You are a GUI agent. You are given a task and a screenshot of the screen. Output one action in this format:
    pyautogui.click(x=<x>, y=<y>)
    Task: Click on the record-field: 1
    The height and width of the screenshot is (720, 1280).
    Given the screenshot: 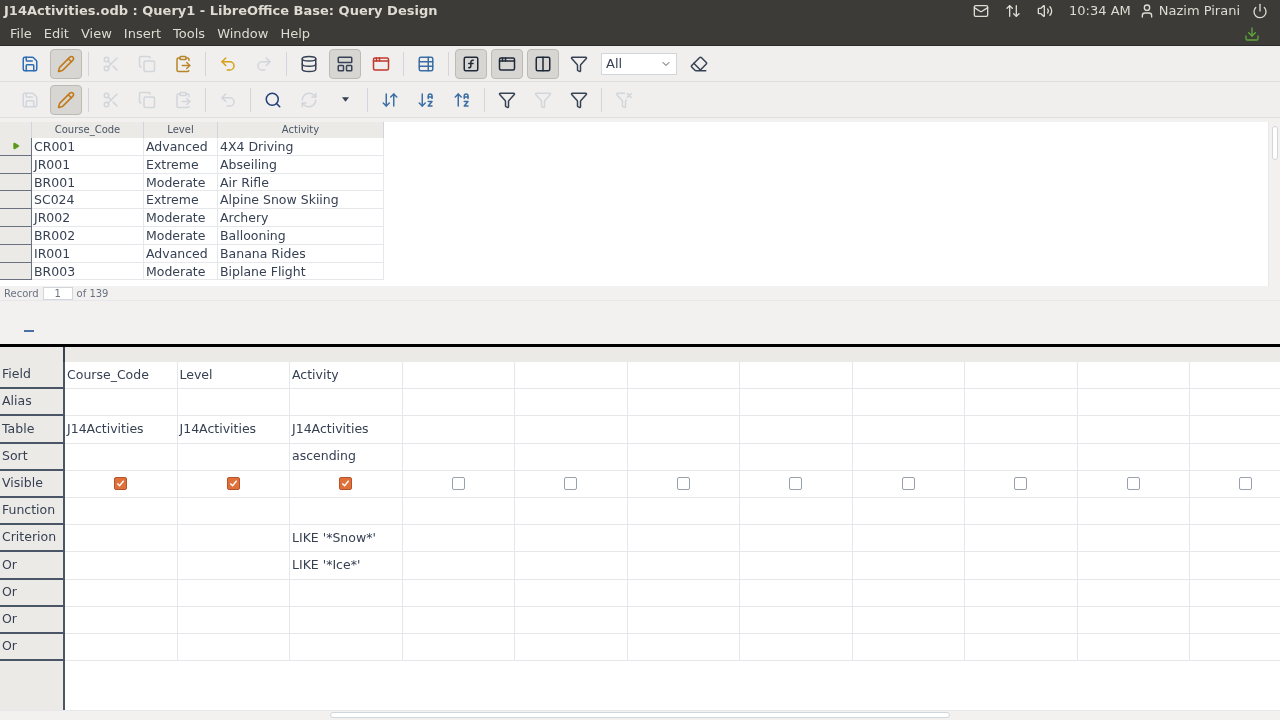 What is the action you would take?
    pyautogui.click(x=57, y=293)
    